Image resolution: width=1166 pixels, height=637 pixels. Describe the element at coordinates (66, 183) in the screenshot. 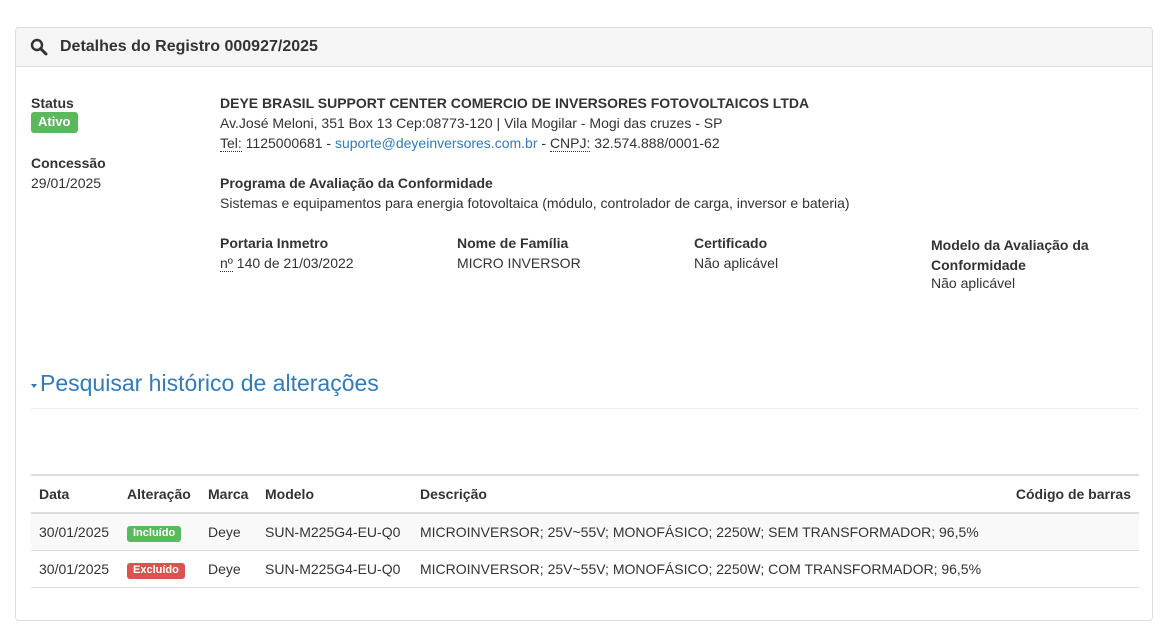

I see `concessao-value: 29/01/2025` at that location.